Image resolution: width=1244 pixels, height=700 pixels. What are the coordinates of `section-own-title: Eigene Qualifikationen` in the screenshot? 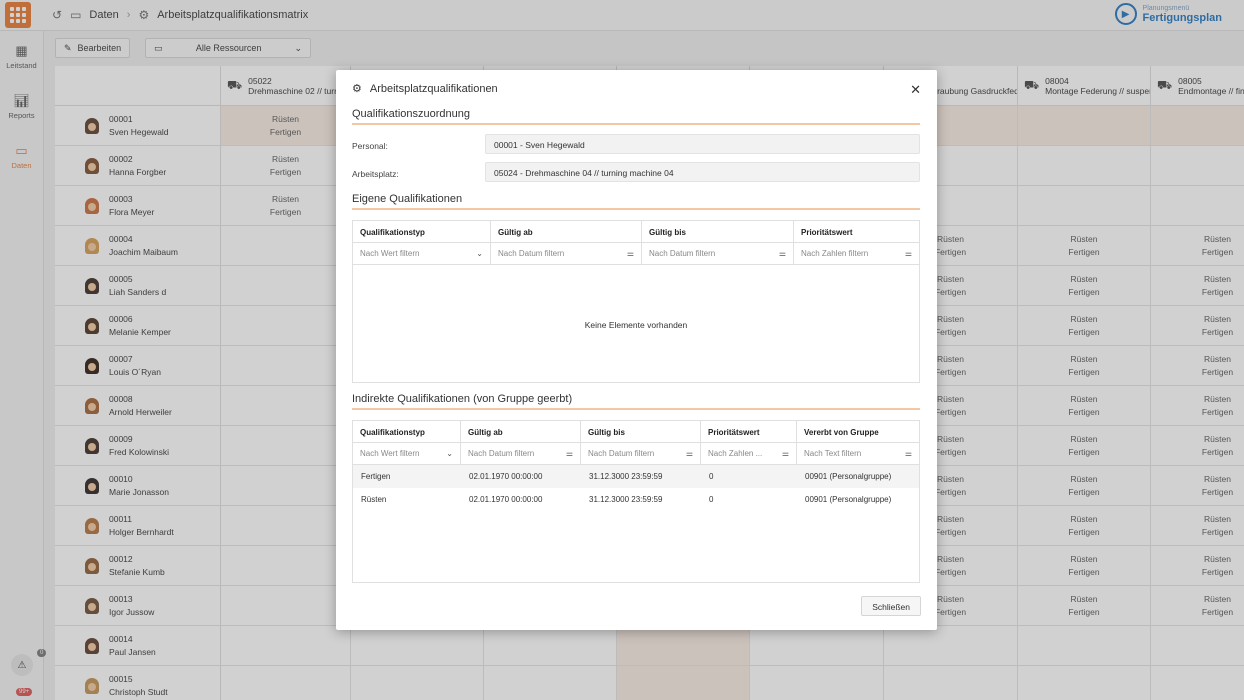 It's located at (636, 201).